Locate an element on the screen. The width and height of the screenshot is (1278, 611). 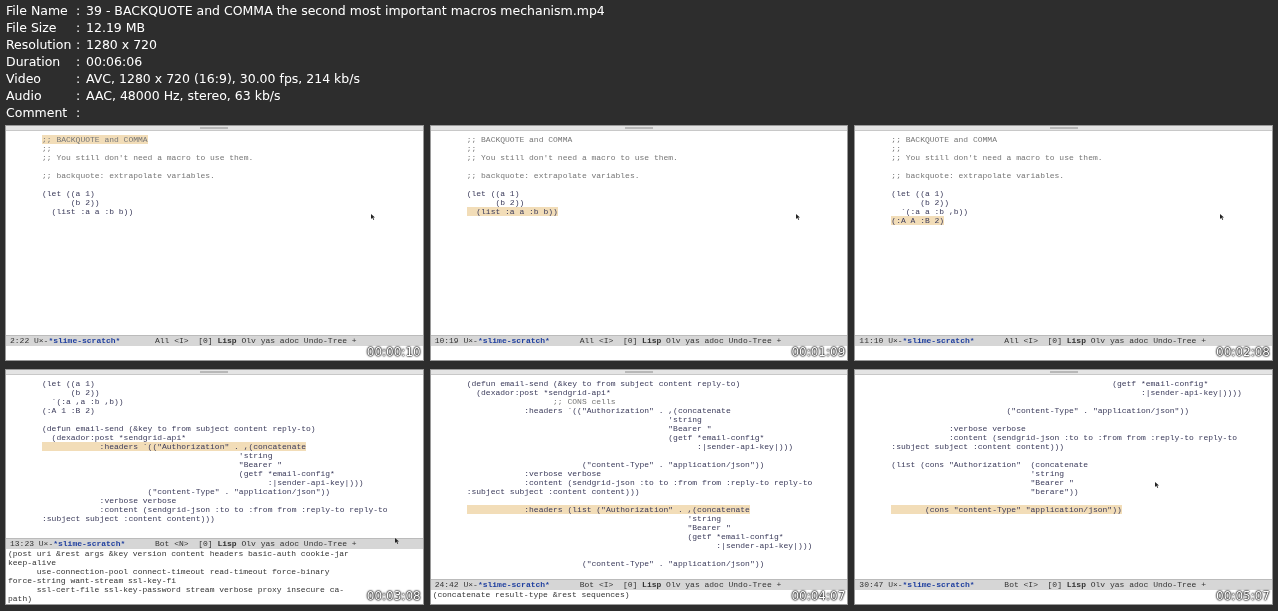
cursor-position: 30:47 U×- is located at coordinates (881, 585).